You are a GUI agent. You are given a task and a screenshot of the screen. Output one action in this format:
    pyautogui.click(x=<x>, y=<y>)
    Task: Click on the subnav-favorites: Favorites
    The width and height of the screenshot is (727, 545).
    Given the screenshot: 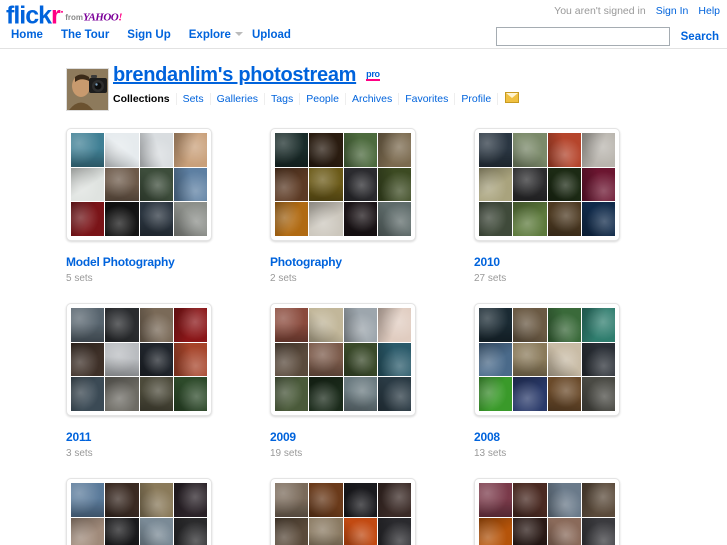 What is the action you would take?
    pyautogui.click(x=427, y=99)
    